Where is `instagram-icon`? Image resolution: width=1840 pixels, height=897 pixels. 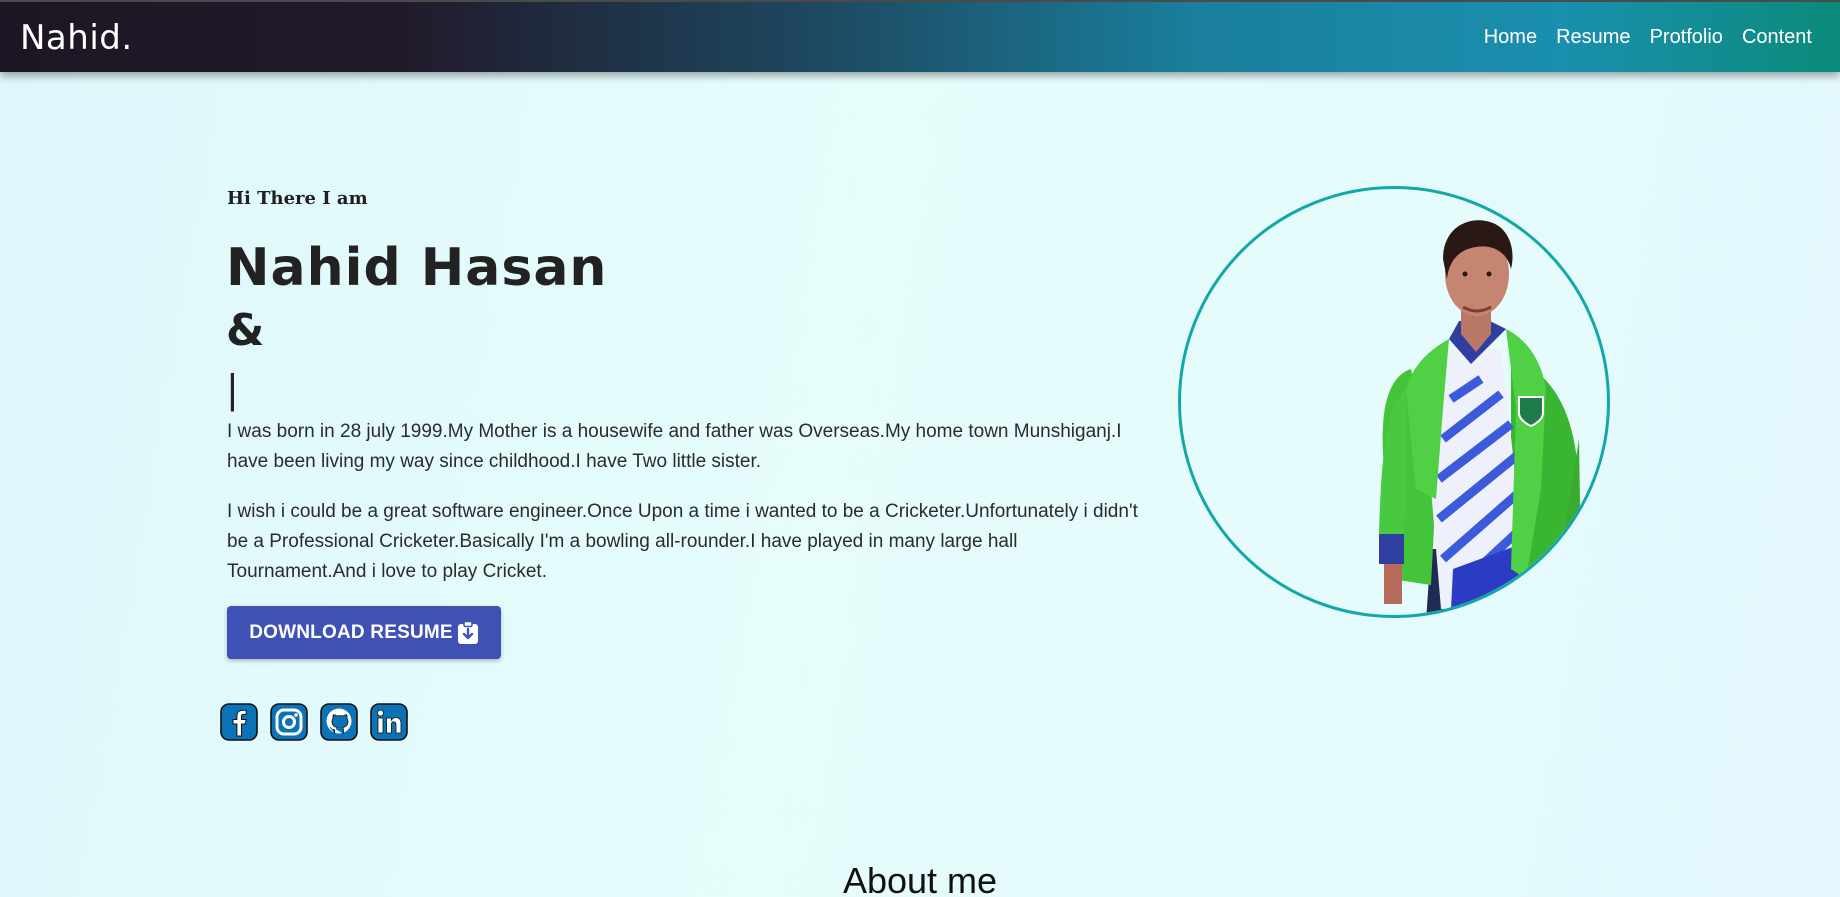
instagram-icon is located at coordinates (289, 722).